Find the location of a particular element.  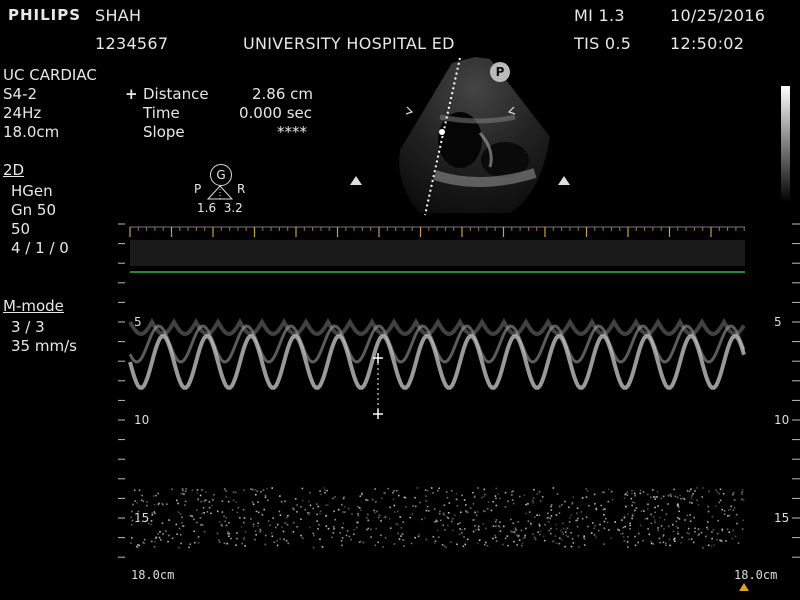

measurement-label: Slope is located at coordinates (164, 132).